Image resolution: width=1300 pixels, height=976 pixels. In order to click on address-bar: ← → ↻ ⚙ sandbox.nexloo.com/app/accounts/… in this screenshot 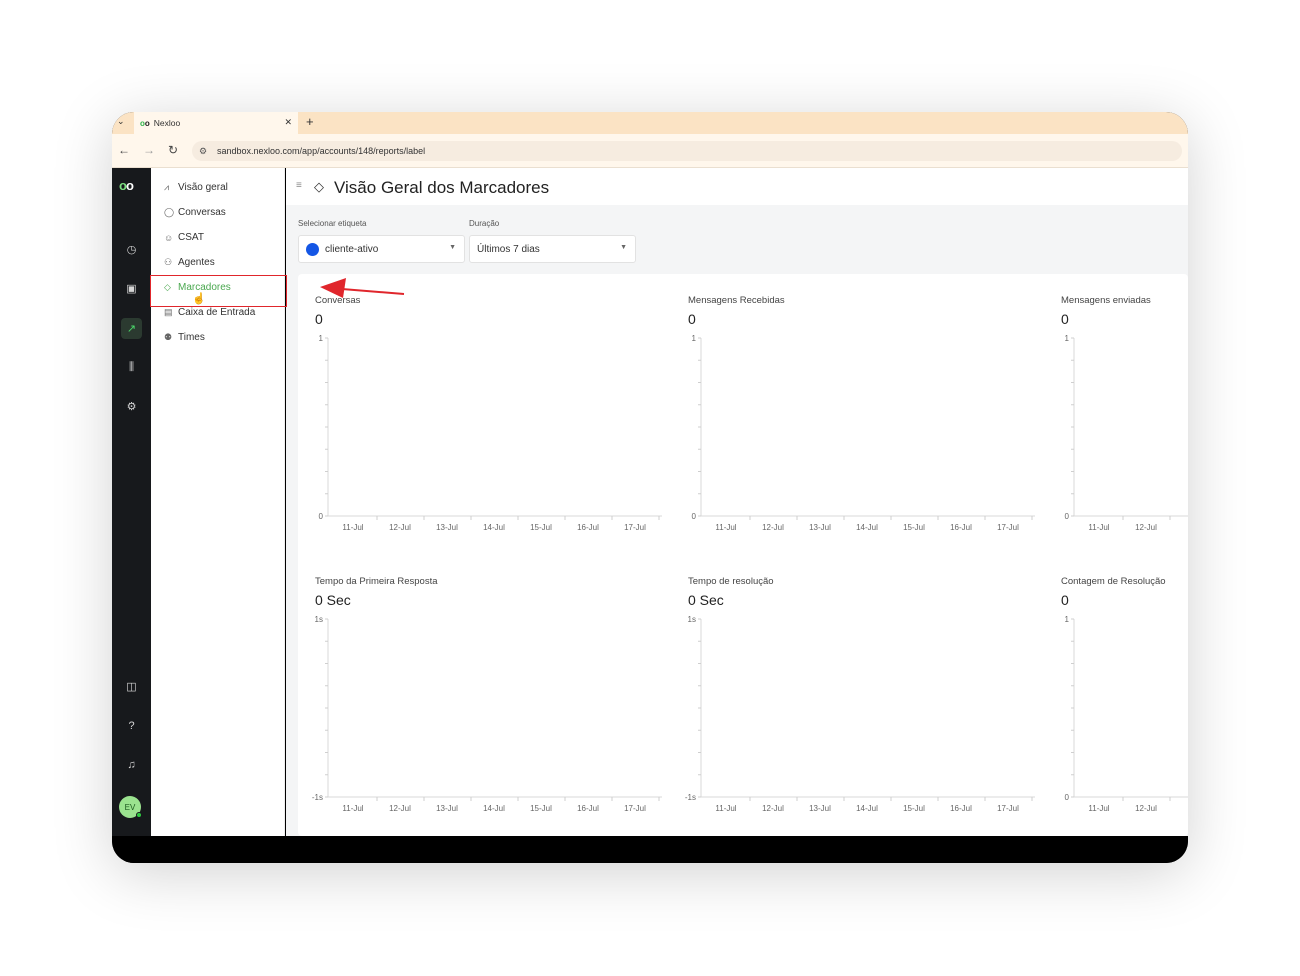, I will do `click(650, 151)`.